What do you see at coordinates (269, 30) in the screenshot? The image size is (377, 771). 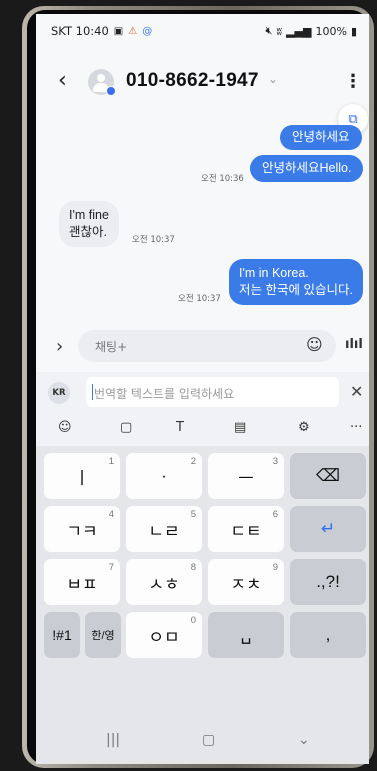 I see `mute-icon: 🔇︎` at bounding box center [269, 30].